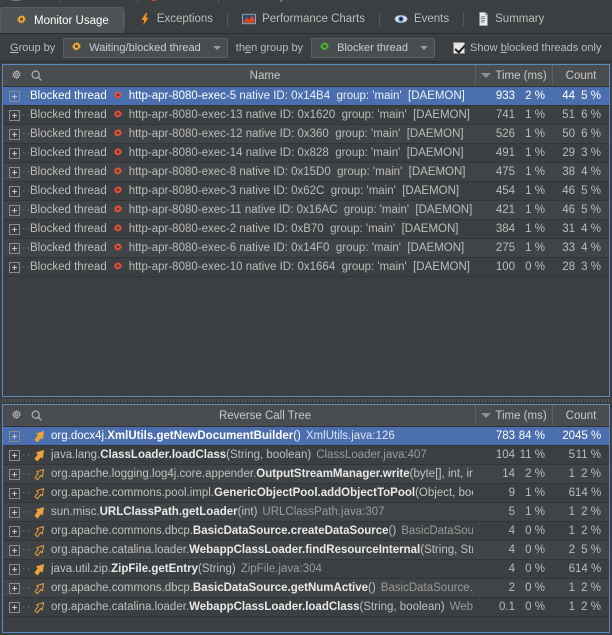 The width and height of the screenshot is (612, 635). Describe the element at coordinates (421, 19) in the screenshot. I see `tab-events: Events` at that location.